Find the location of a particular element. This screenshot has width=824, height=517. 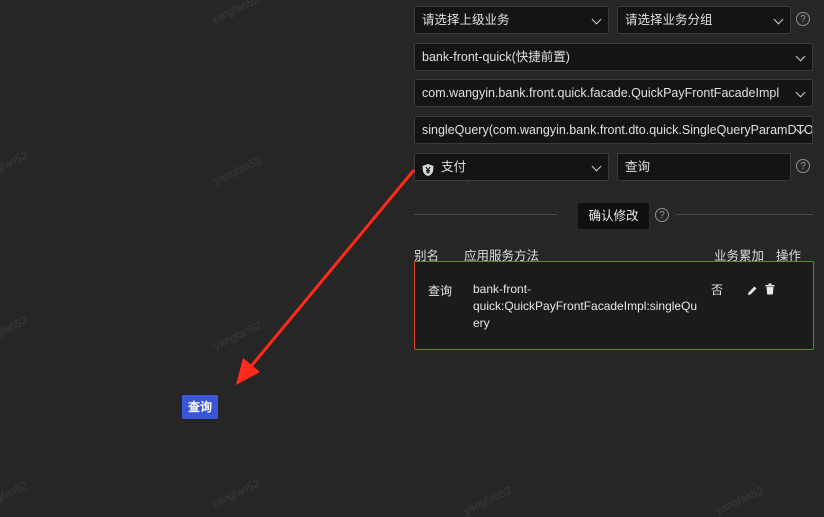

annotation-arrow is located at coordinates (326, 277).